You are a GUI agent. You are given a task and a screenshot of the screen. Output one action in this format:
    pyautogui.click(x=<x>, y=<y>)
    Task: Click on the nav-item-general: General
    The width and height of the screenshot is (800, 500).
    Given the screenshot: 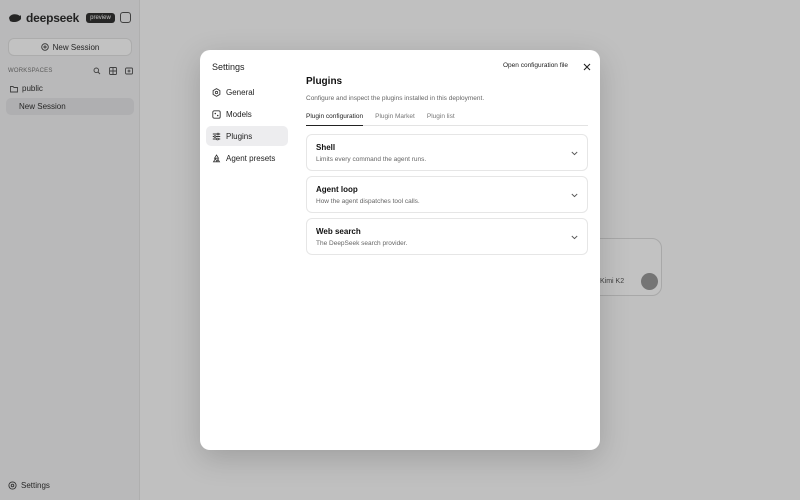 What is the action you would take?
    pyautogui.click(x=247, y=92)
    